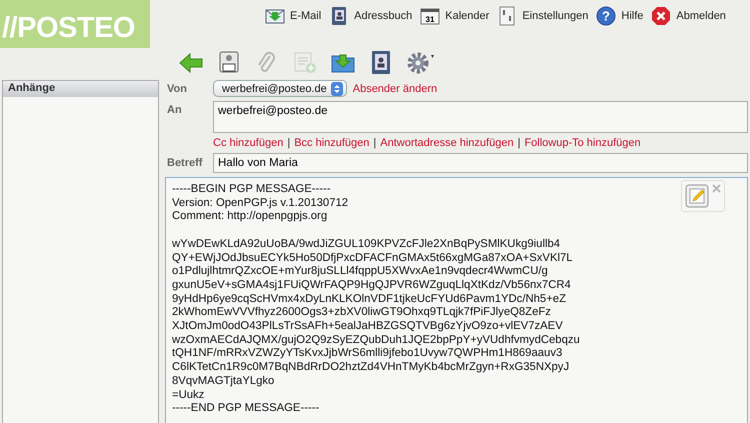 The width and height of the screenshot is (750, 423). I want to click on edit-pencil-icon, so click(697, 196).